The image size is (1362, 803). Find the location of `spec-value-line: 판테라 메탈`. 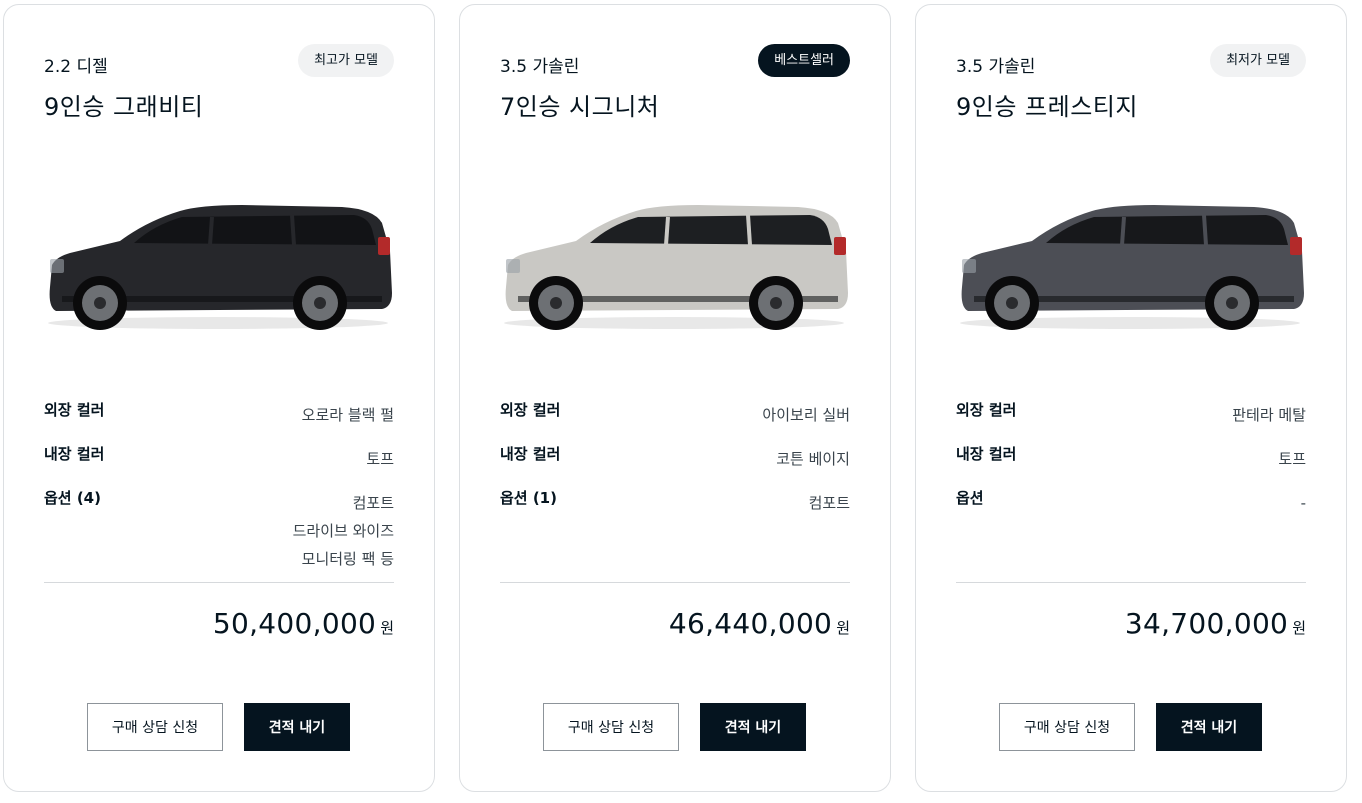

spec-value-line: 판테라 메탈 is located at coordinates (1269, 415).